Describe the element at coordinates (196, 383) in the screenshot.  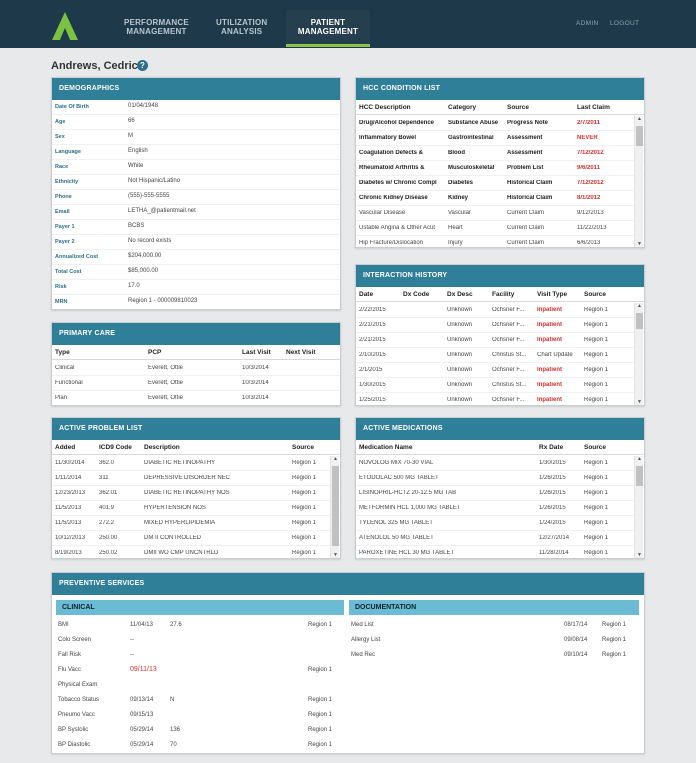
I see `table-row: Functional Everett, Ottie 10/3/2014` at that location.